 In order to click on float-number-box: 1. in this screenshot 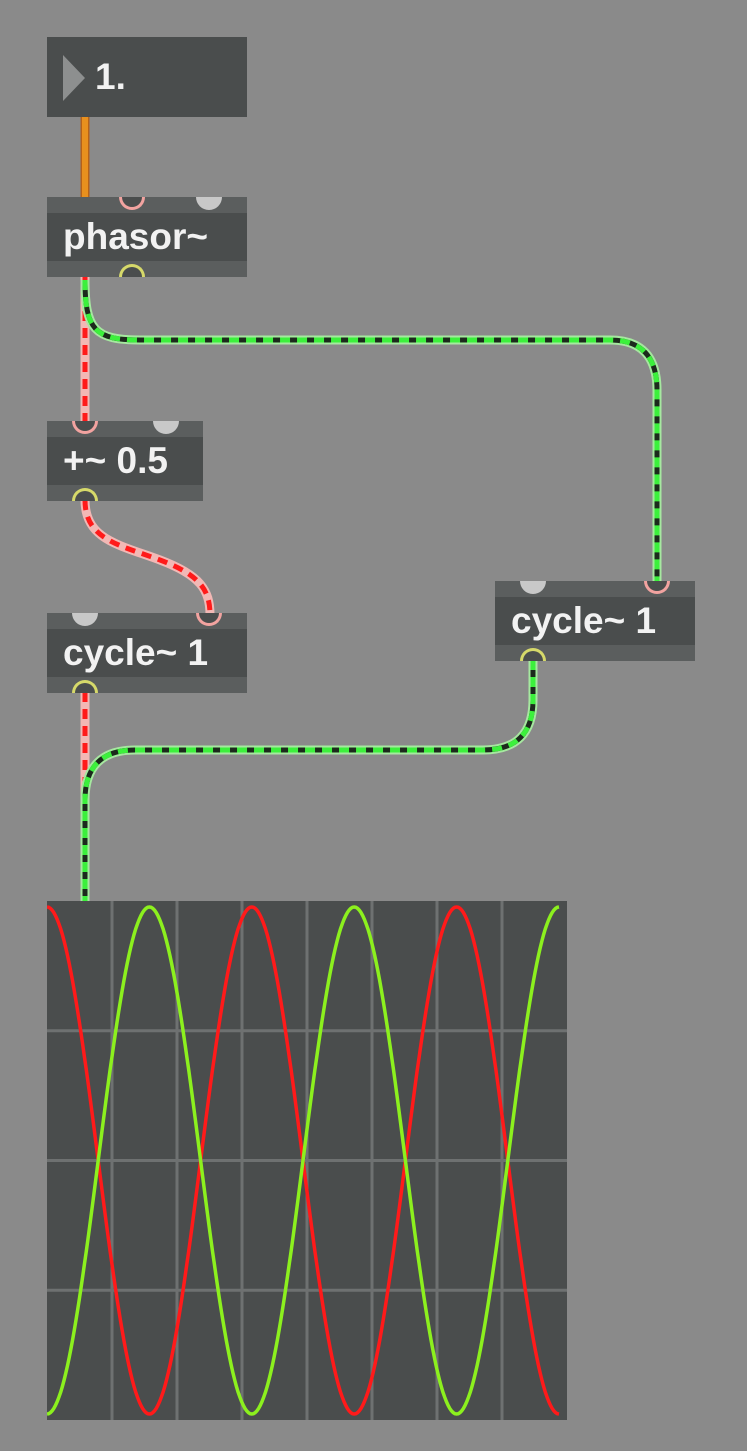, I will do `click(147, 77)`.